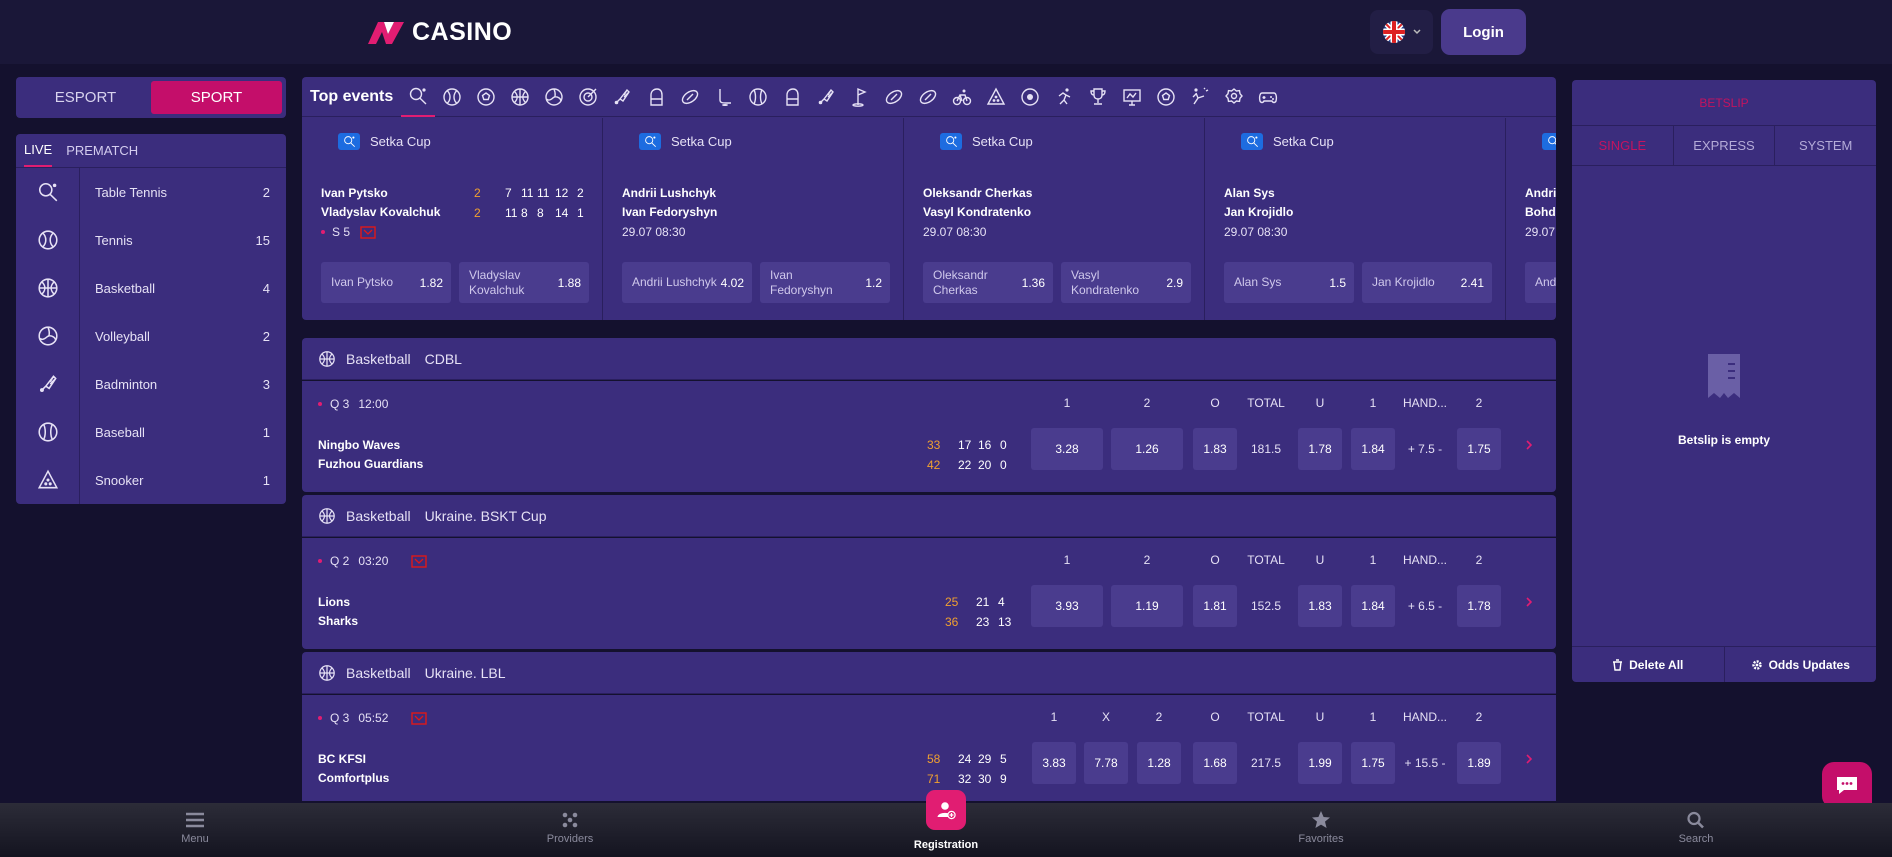 The height and width of the screenshot is (857, 1892). Describe the element at coordinates (860, 97) in the screenshot. I see `golf-icon` at that location.